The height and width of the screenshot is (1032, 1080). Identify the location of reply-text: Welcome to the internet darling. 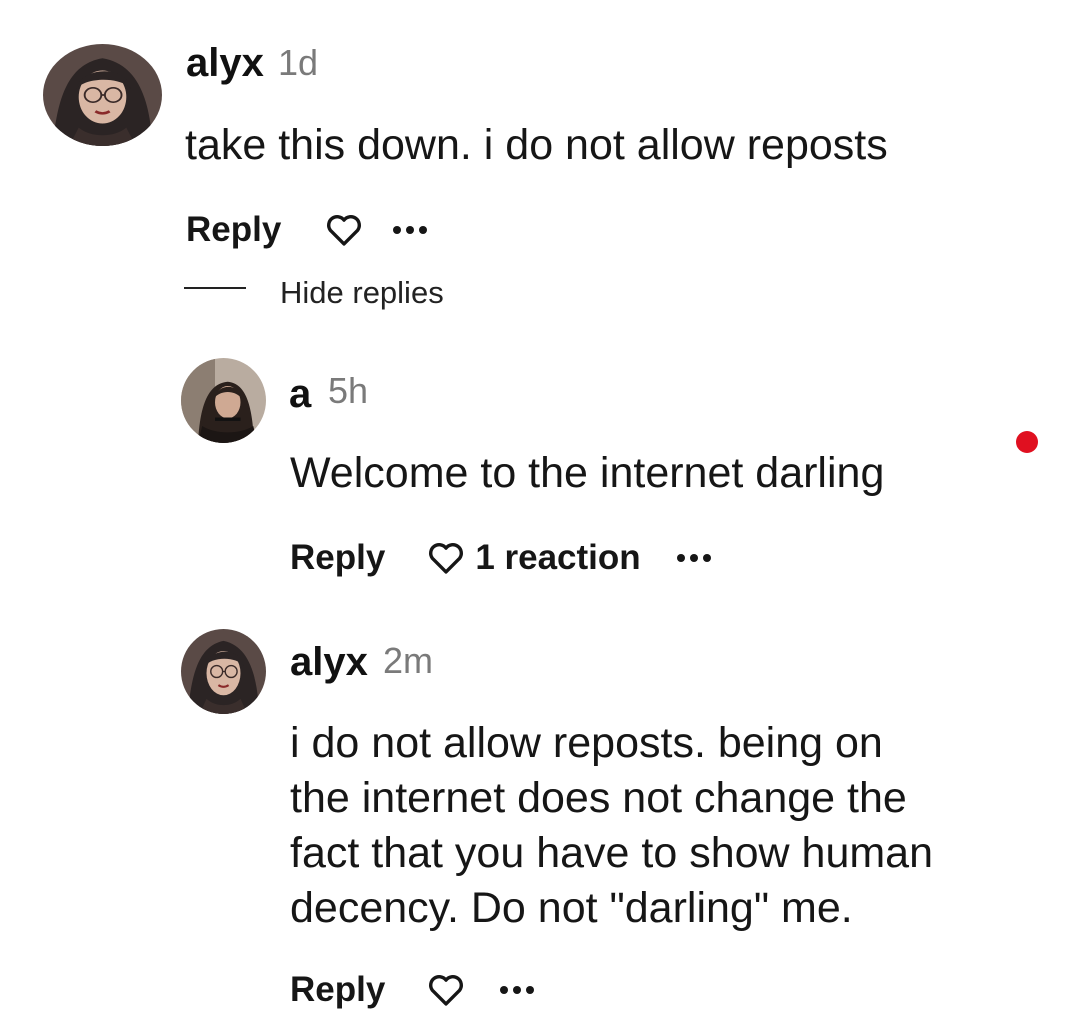
(587, 473).